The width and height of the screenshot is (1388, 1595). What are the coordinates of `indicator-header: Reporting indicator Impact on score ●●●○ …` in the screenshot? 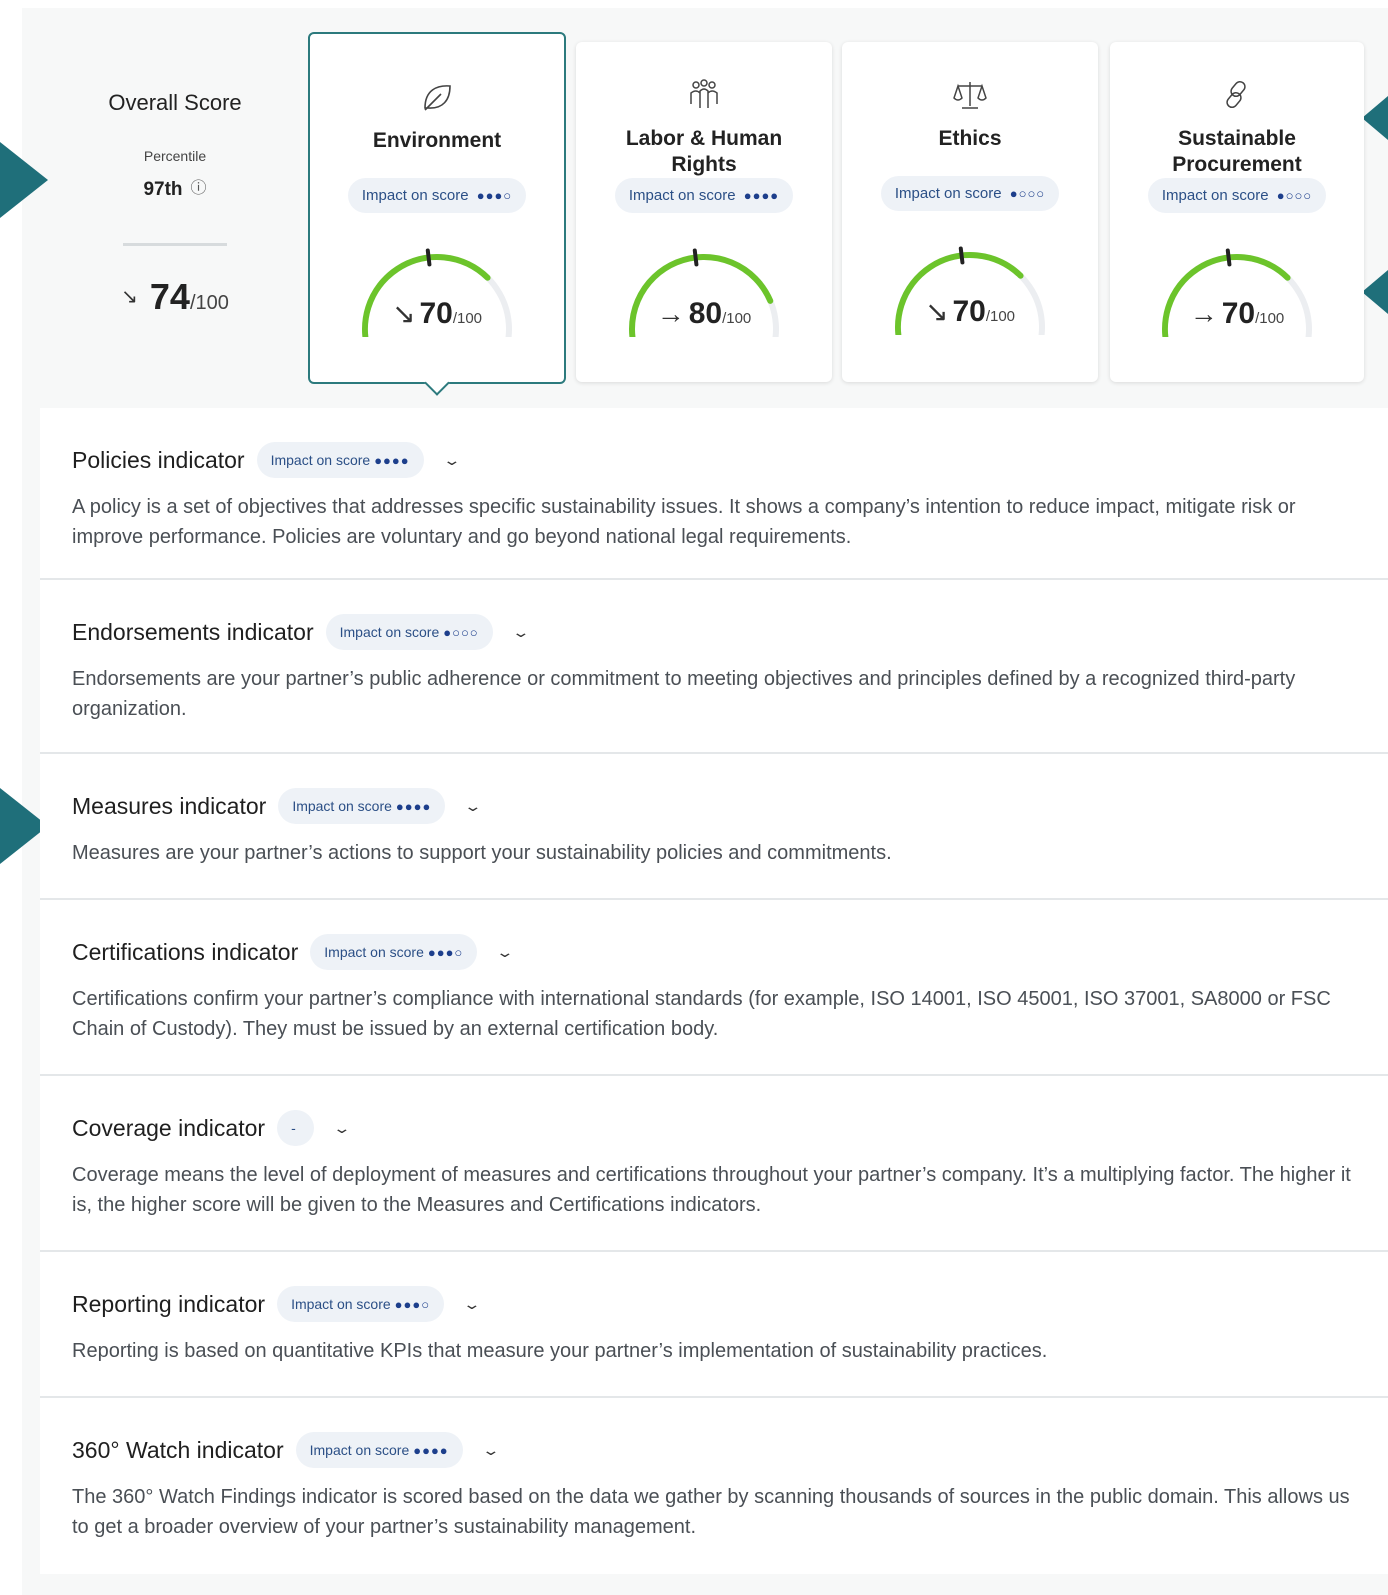 It's located at (714, 1304).